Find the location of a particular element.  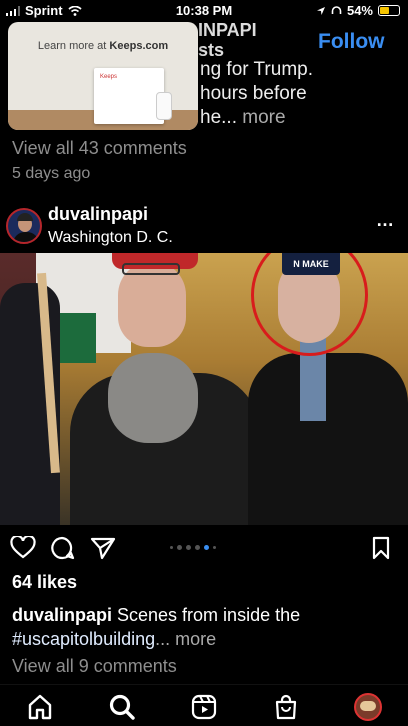

previous-caption-line: ng for Trump. is located at coordinates (256, 69).